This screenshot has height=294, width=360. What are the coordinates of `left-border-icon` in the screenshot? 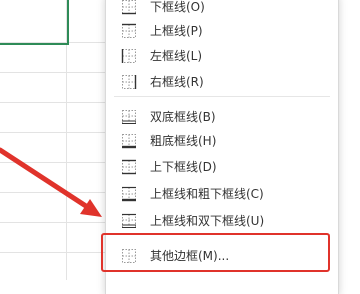 It's located at (128, 56).